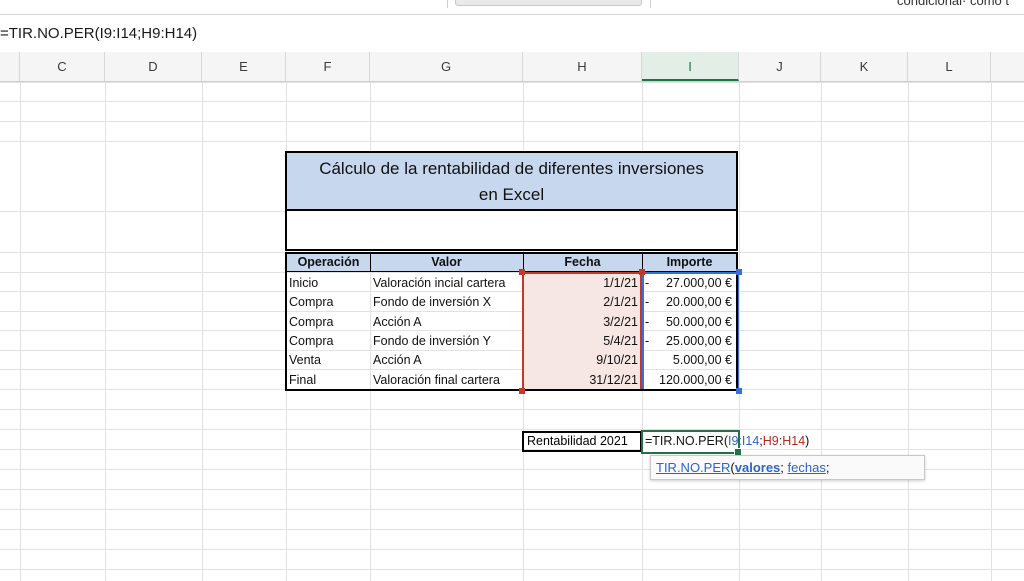  What do you see at coordinates (686, 441) in the screenshot?
I see `formula-function: =TIR.NO.PER(` at bounding box center [686, 441].